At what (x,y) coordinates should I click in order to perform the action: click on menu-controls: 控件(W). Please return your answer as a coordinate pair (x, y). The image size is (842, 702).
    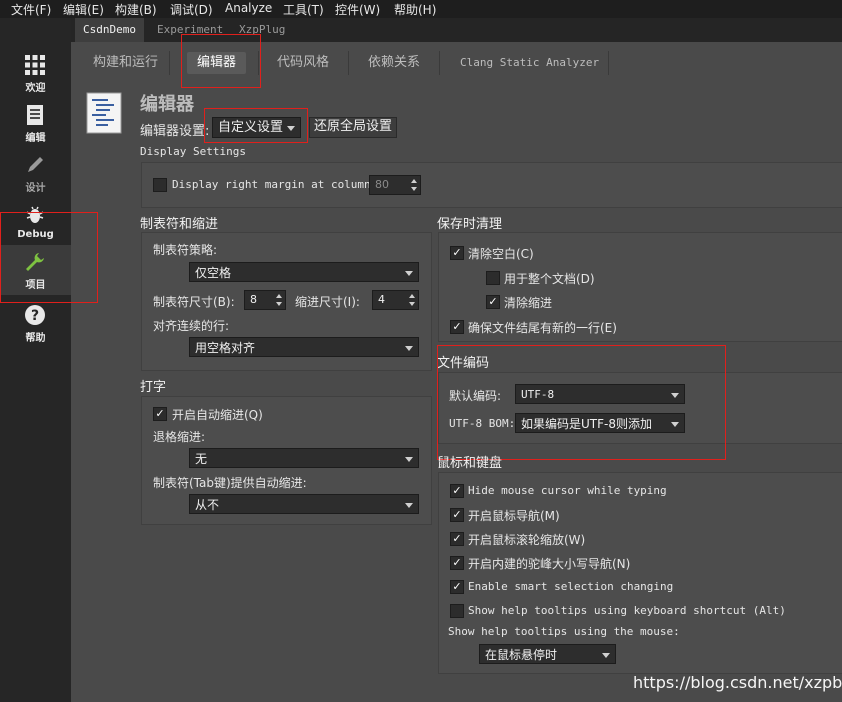
    Looking at the image, I should click on (357, 9).